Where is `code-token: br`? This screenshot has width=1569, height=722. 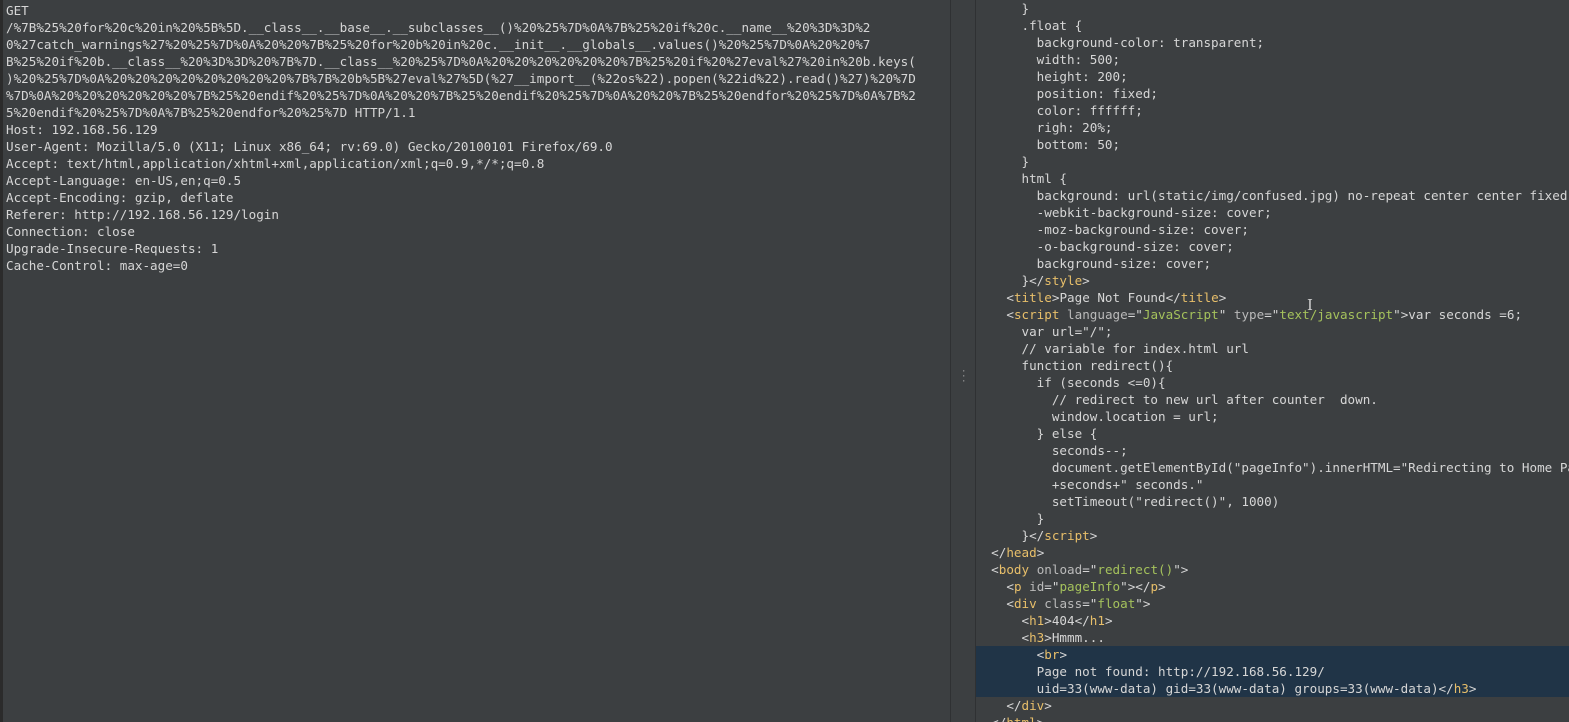 code-token: br is located at coordinates (1052, 654).